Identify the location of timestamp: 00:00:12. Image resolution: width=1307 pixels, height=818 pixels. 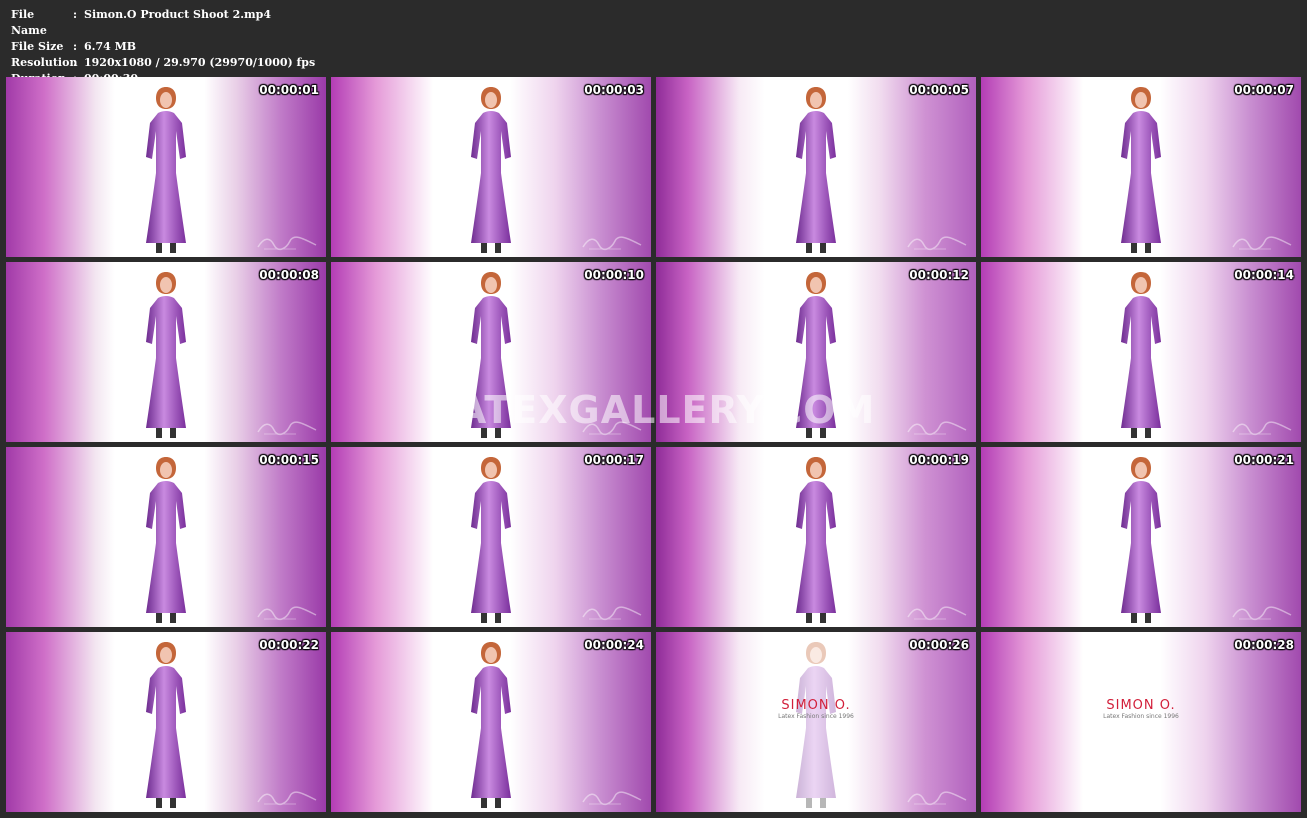
(939, 275).